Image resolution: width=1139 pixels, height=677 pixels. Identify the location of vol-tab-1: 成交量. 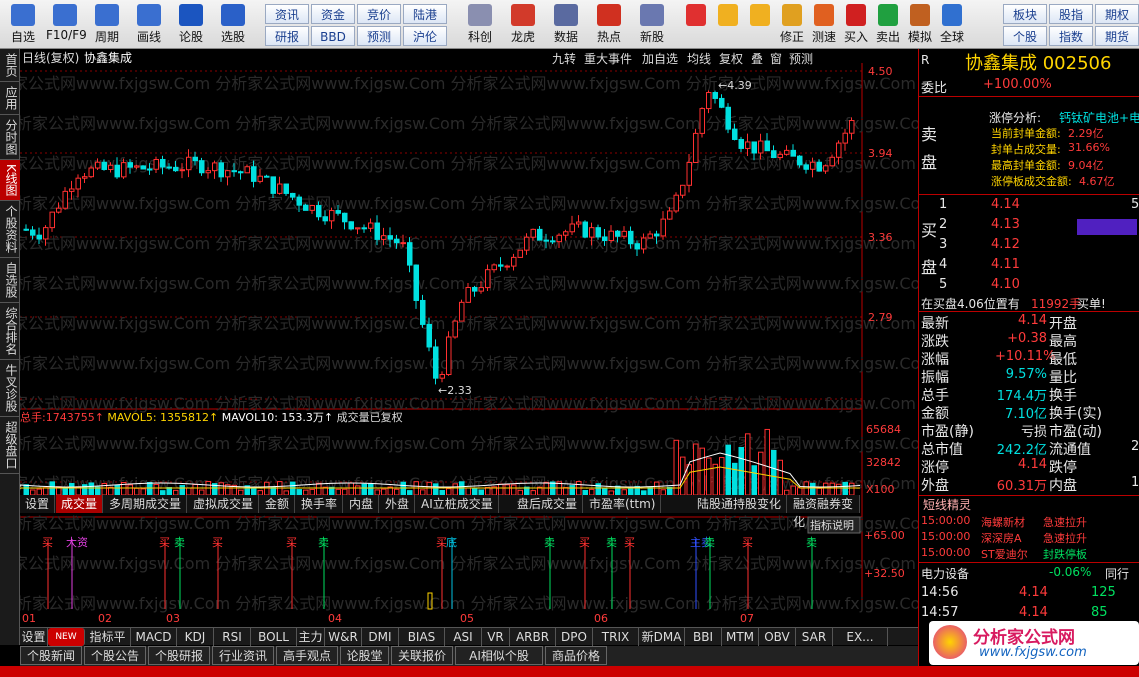
(80, 504).